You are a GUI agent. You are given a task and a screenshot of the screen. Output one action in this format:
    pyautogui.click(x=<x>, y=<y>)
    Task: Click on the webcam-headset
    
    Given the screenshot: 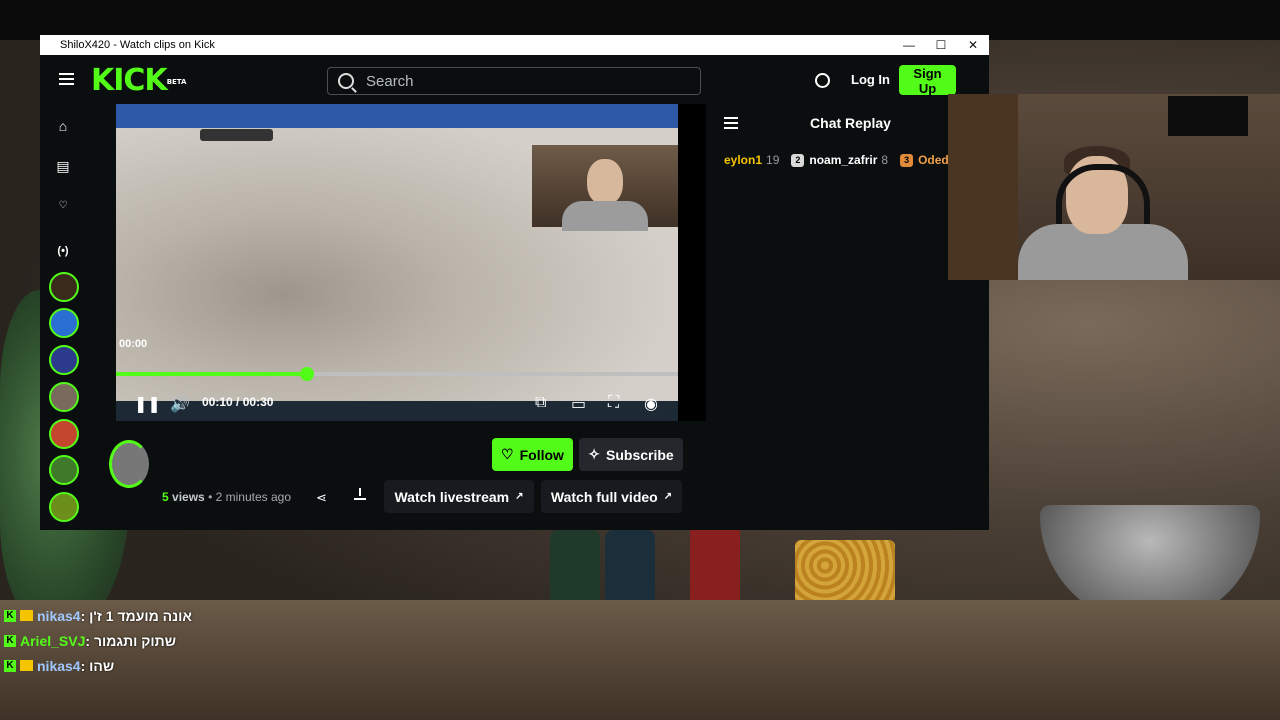 What is the action you would take?
    pyautogui.click(x=1103, y=194)
    